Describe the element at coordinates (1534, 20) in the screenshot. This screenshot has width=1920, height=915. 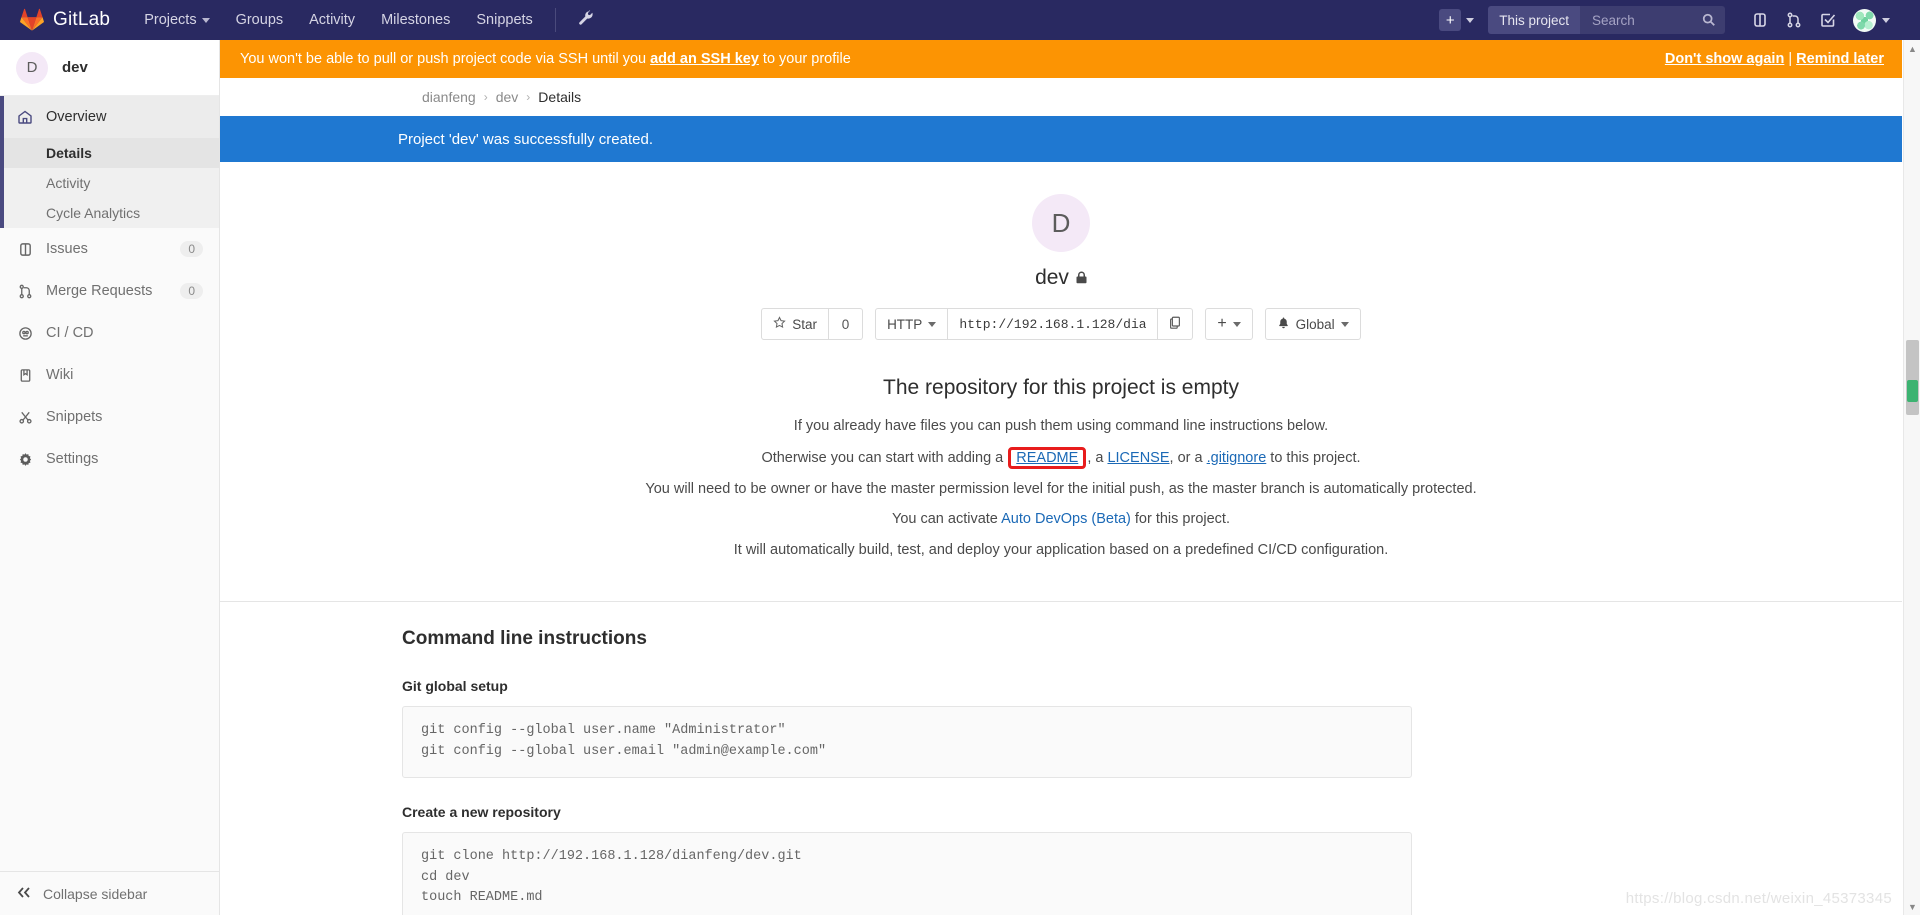
I see `search-scope-button: This project` at that location.